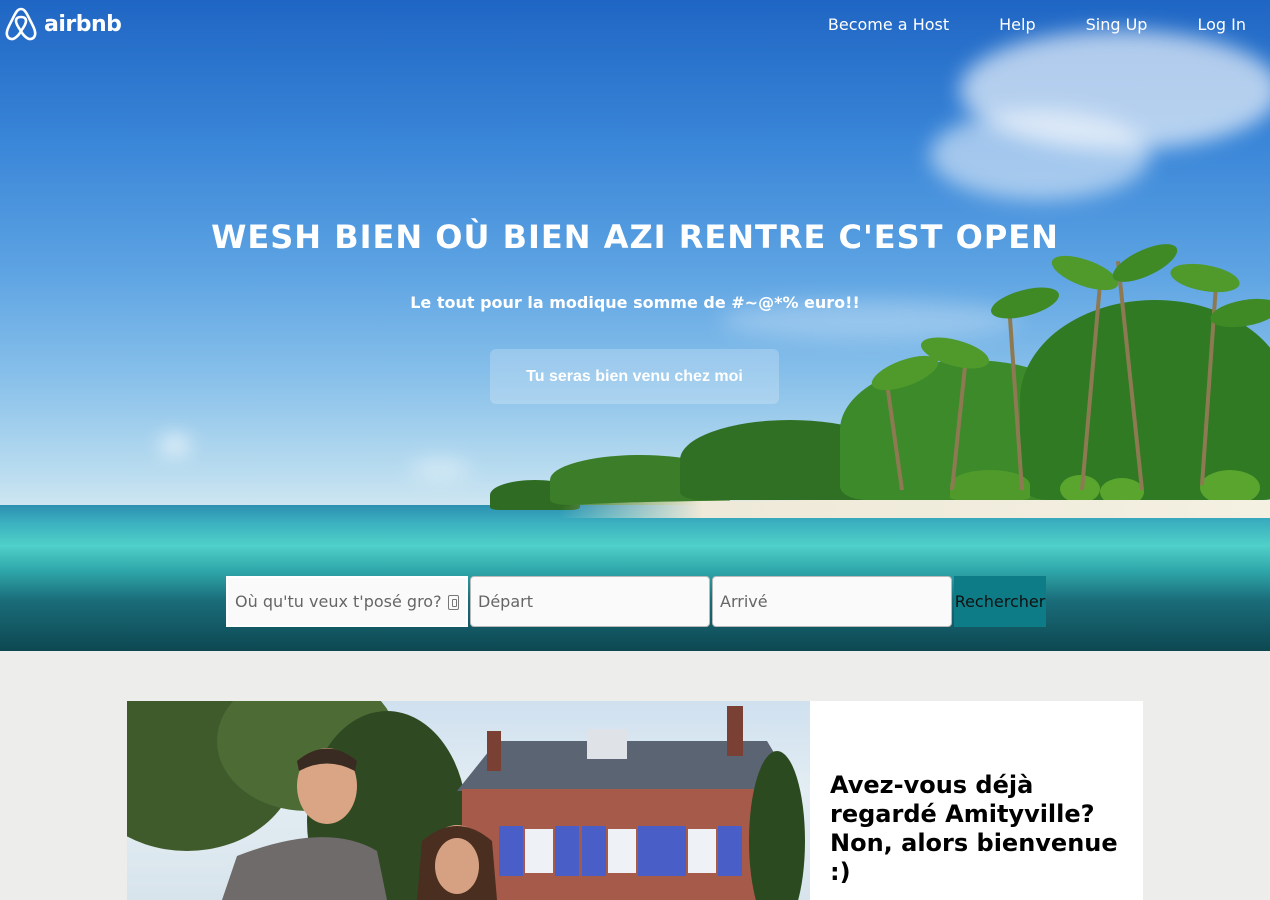 The width and height of the screenshot is (1270, 900). Describe the element at coordinates (1037, 24) in the screenshot. I see `nav-links: Become a Host Help Sing Up Log In` at that location.